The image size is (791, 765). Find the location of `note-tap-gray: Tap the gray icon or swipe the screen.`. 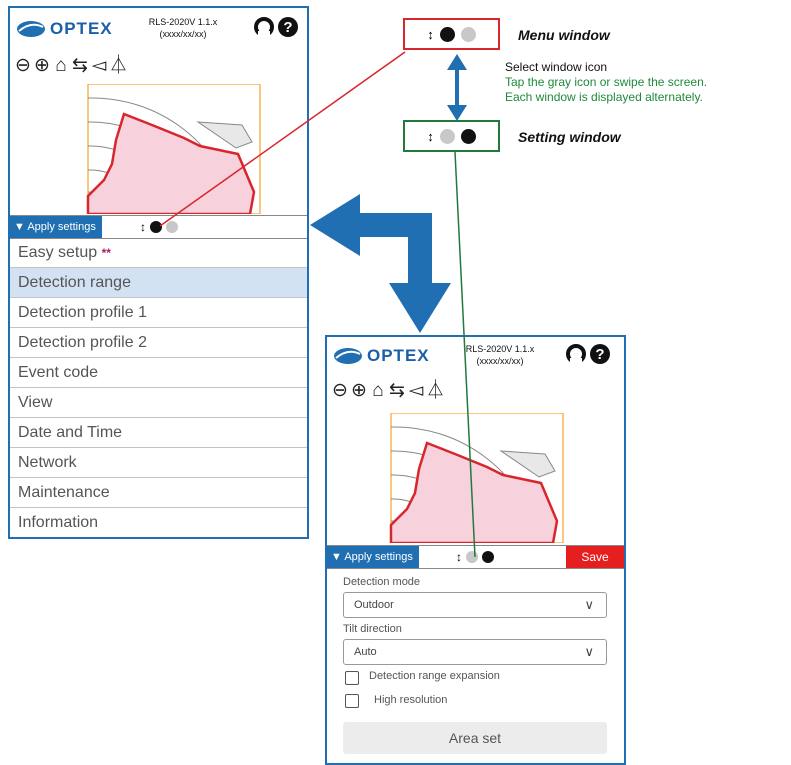

note-tap-gray: Tap the gray icon or swipe the screen. is located at coordinates (606, 82).